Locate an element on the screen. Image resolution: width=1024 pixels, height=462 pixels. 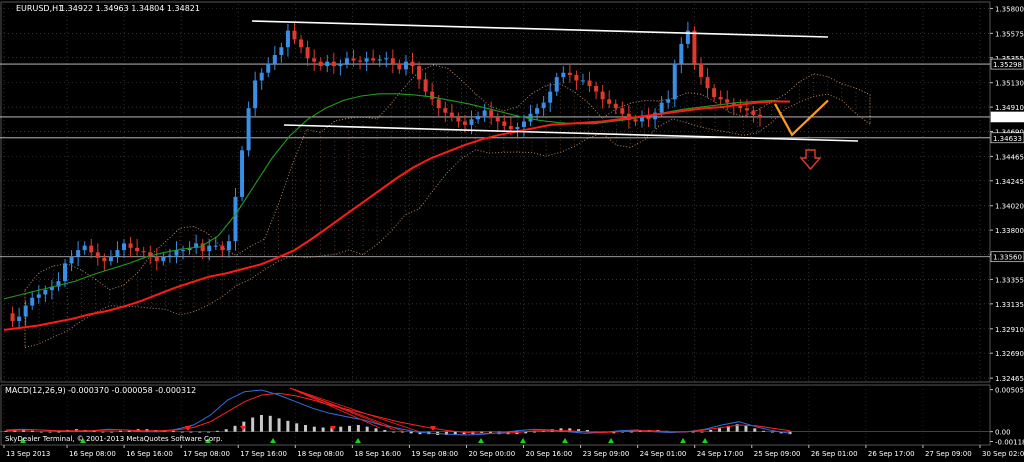
macd-label: MACD(12,26,9) is located at coordinates (35, 390).